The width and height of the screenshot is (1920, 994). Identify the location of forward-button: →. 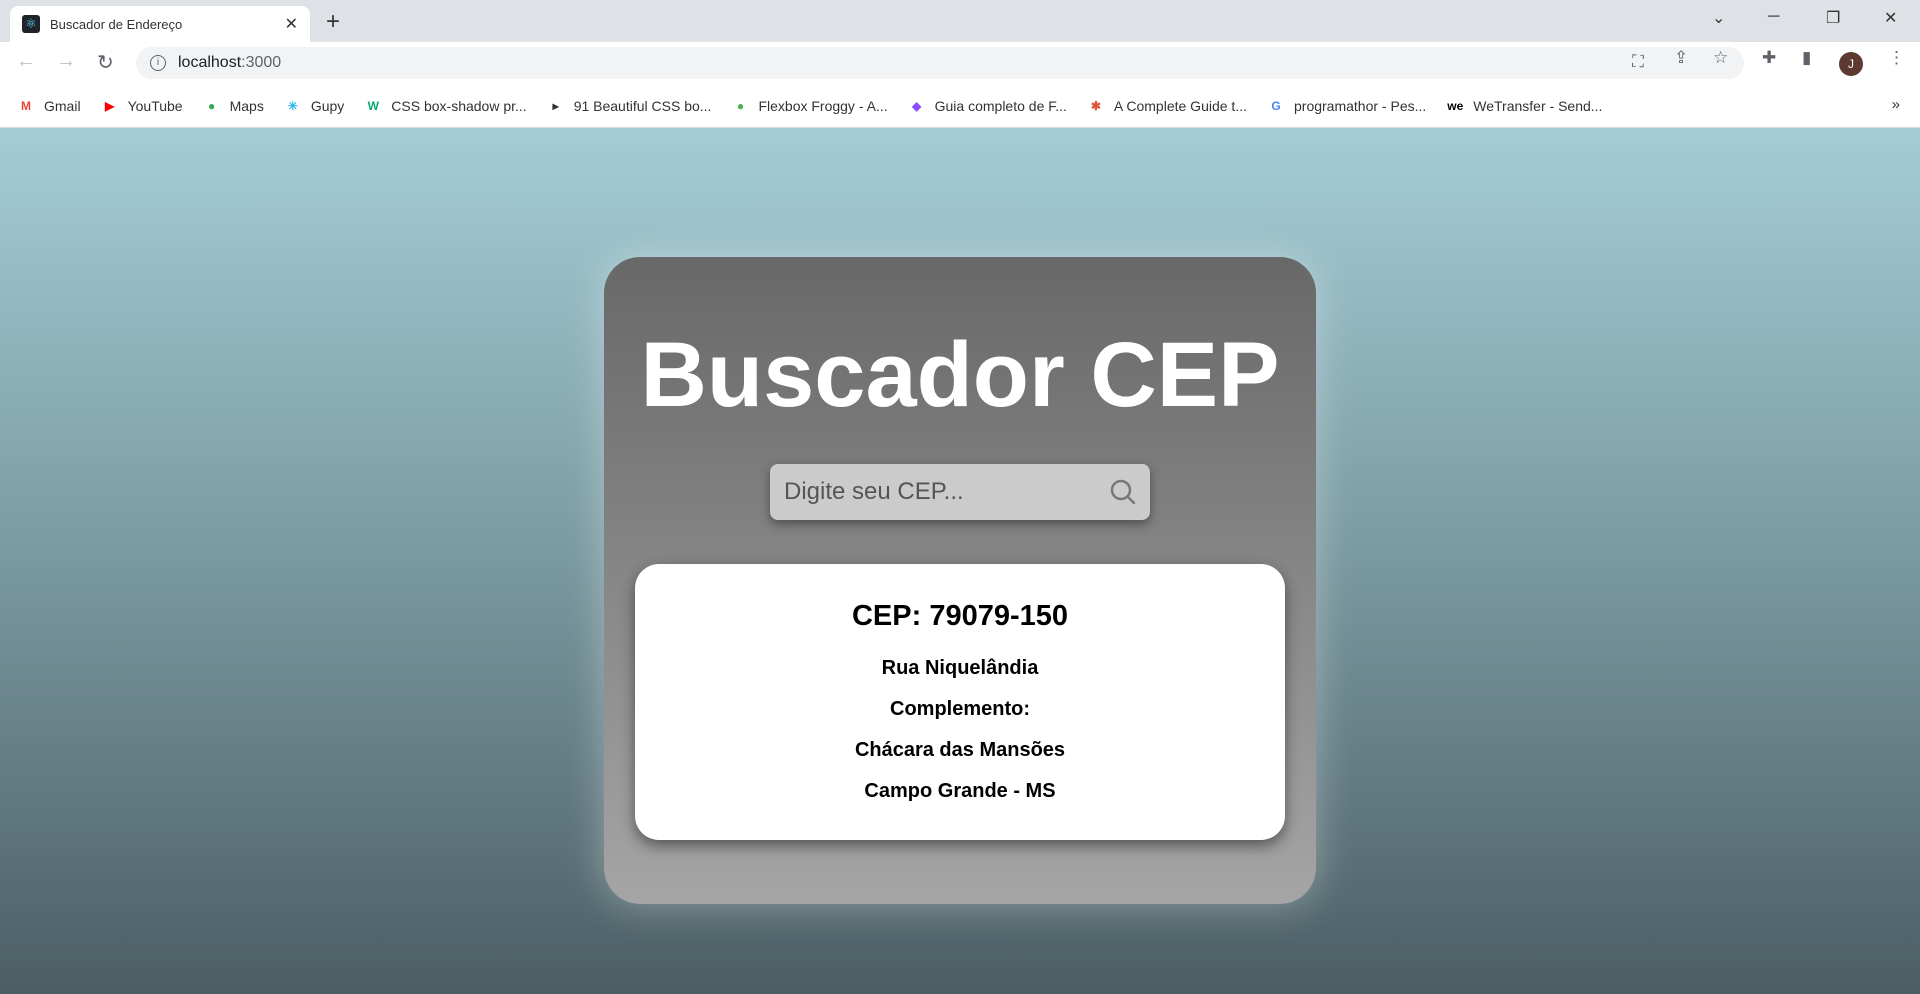
(66, 61).